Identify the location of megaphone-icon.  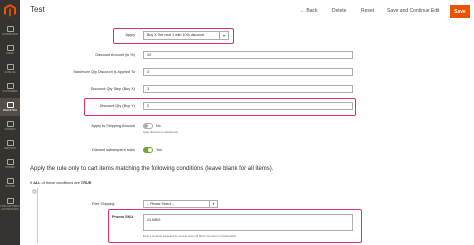
(10, 105).